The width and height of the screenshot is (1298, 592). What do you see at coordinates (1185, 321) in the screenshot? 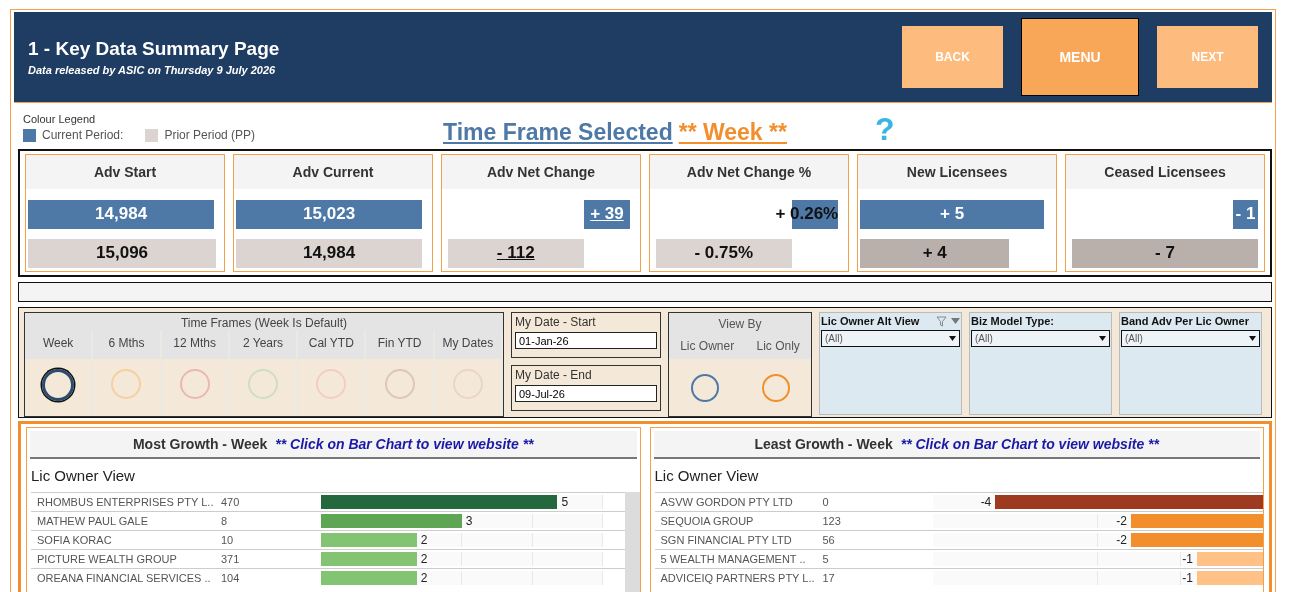
I see `filter-title: Band Adv Per Lic Owner` at bounding box center [1185, 321].